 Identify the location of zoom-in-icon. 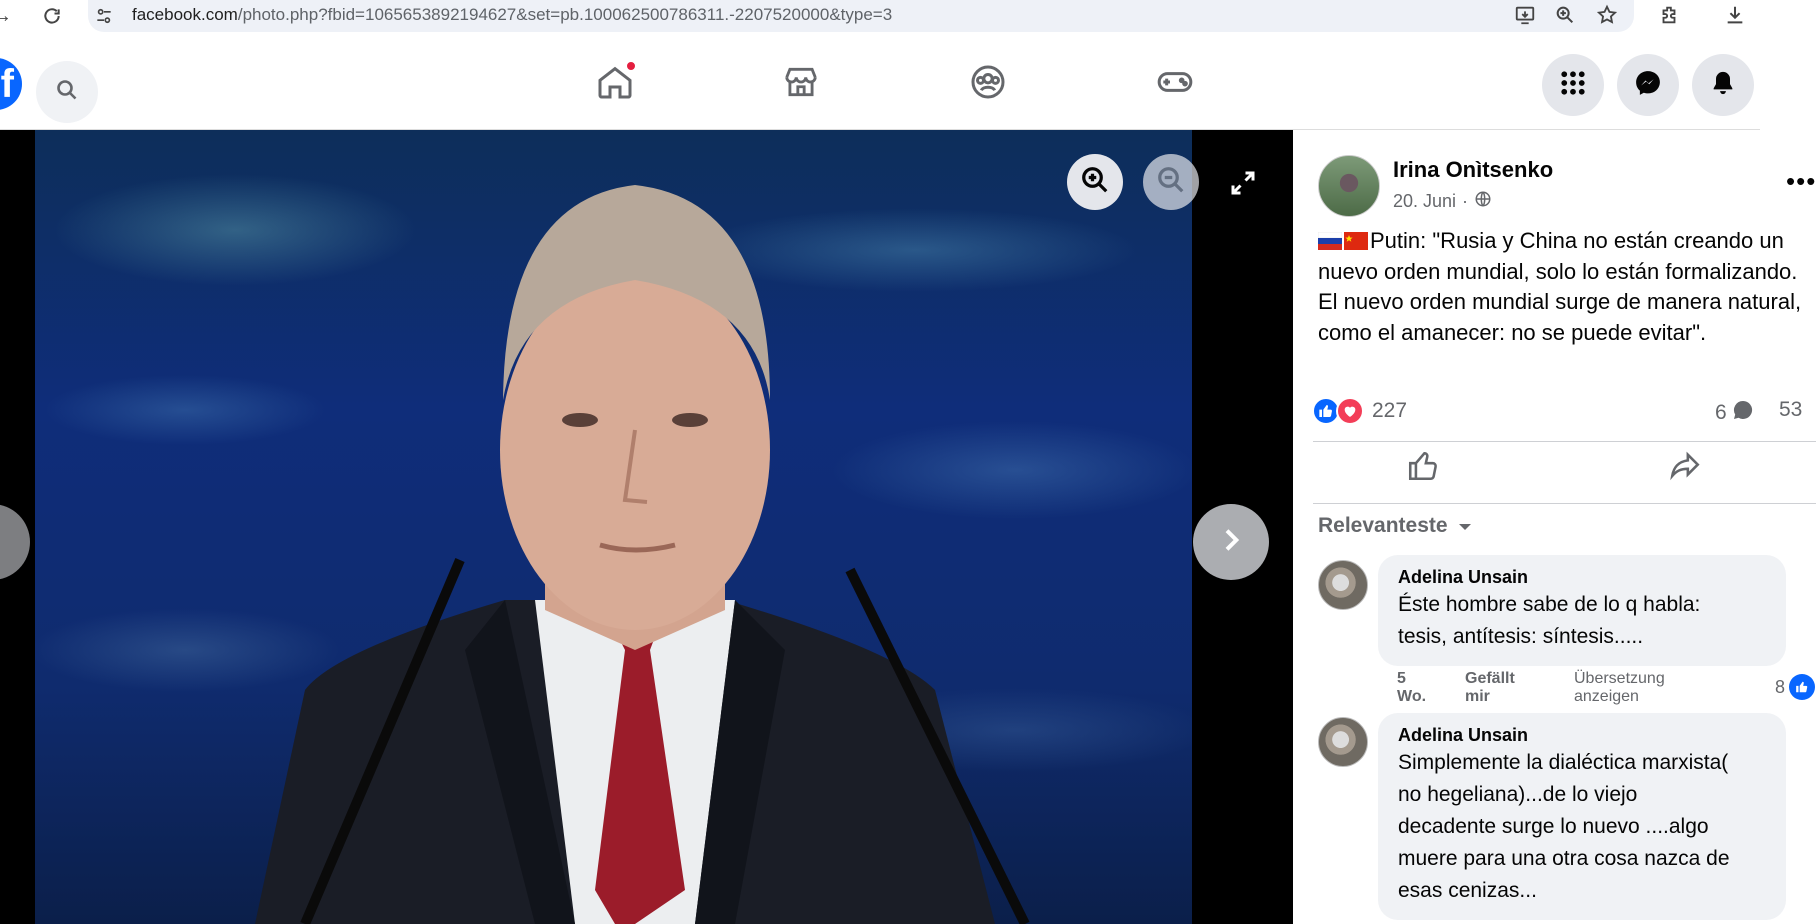
(1095, 182).